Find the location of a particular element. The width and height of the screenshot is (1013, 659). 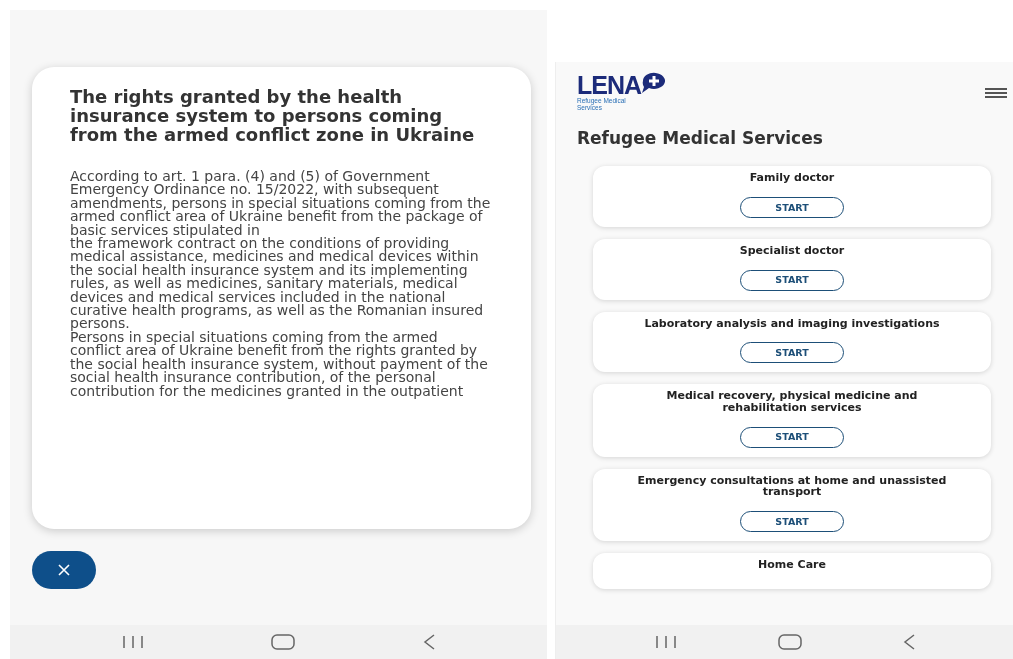

service-title: Emergency consultations at home and unassisted transport is located at coordinates (792, 486).